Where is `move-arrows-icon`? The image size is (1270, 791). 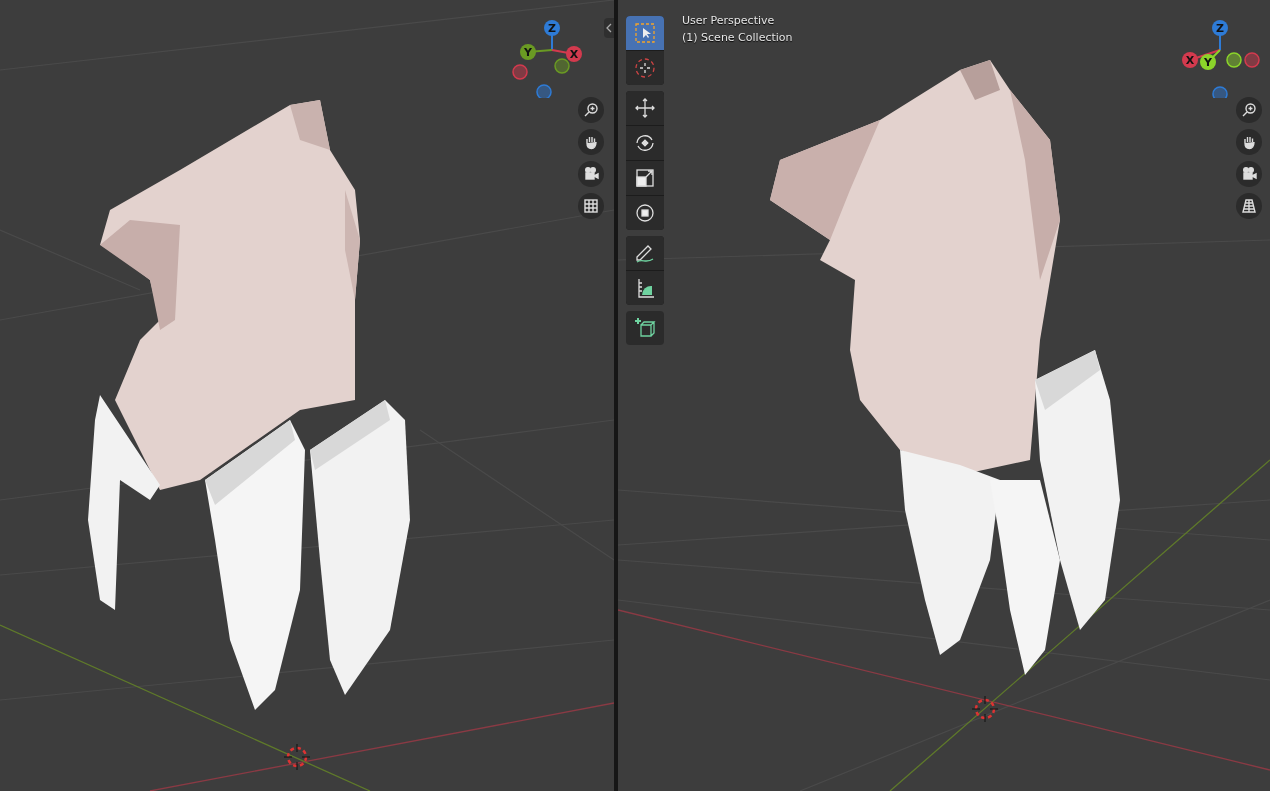
move-arrows-icon is located at coordinates (645, 108).